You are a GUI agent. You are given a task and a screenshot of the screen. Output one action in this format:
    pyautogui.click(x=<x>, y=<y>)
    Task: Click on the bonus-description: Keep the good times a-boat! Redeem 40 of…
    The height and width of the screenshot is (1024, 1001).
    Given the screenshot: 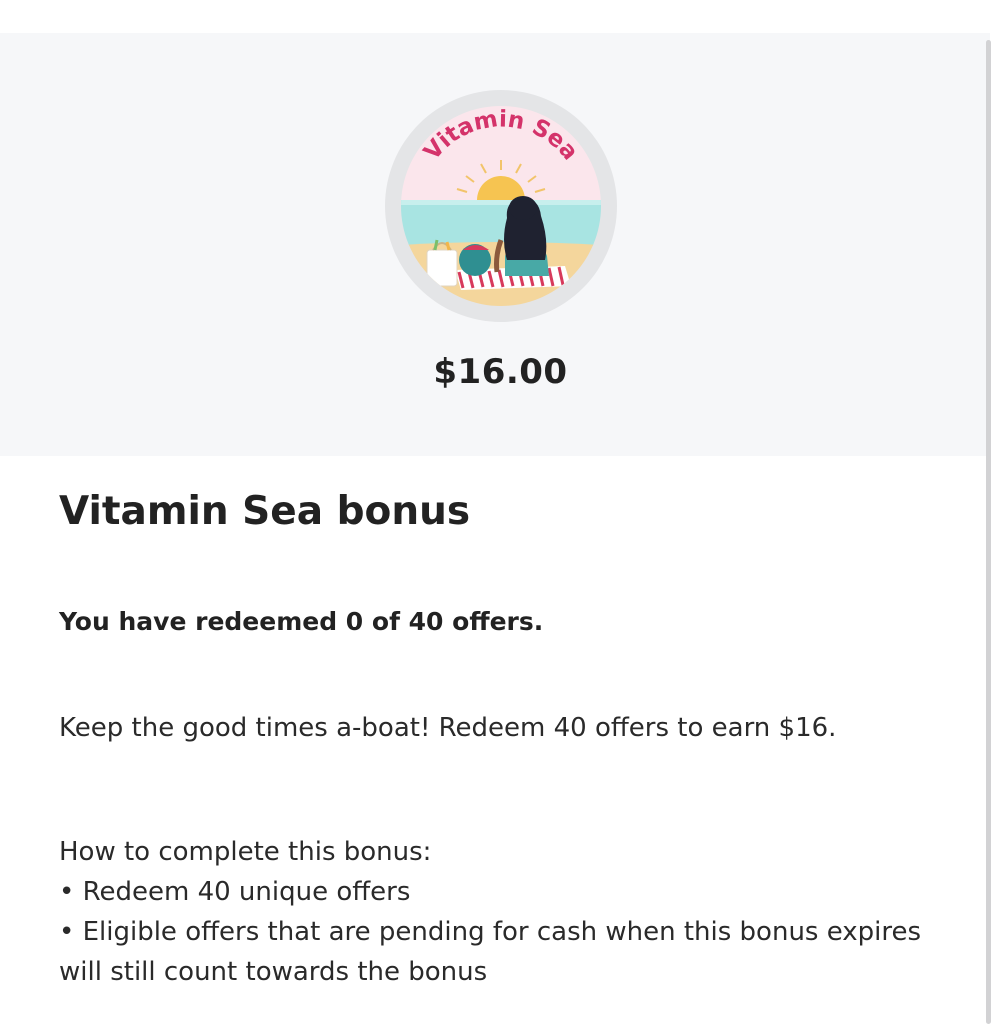 What is the action you would take?
    pyautogui.click(x=509, y=728)
    